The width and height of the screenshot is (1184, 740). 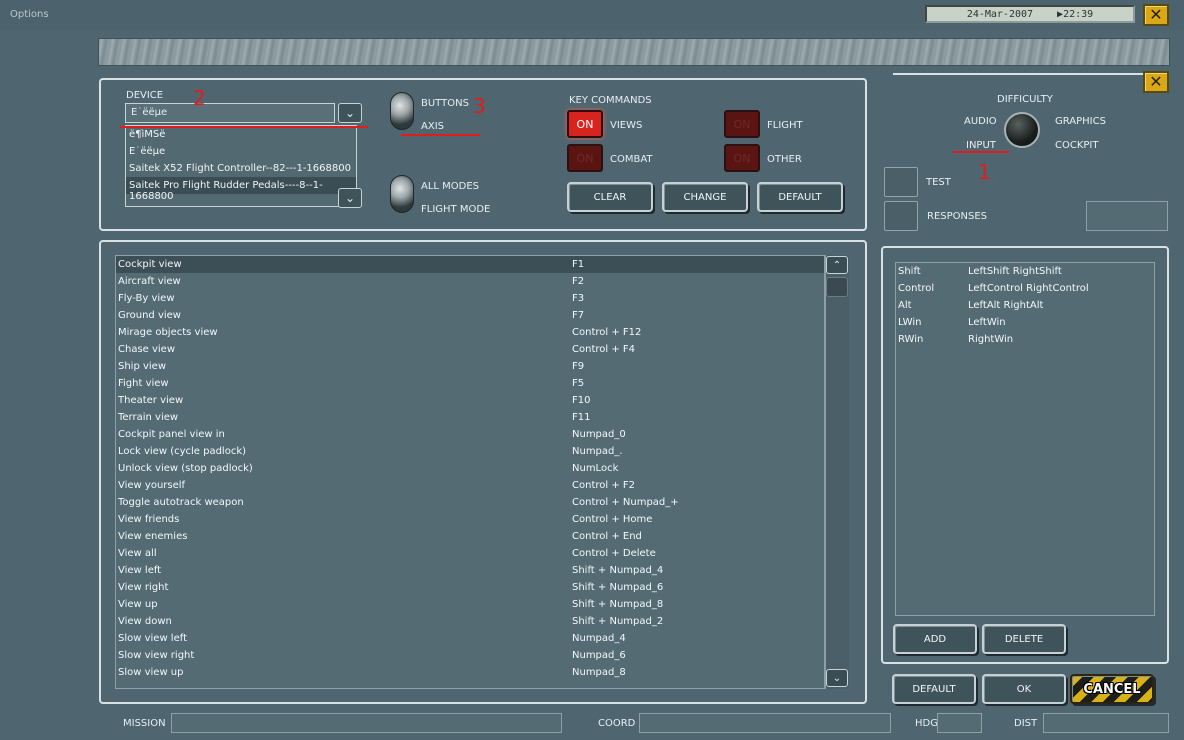 I want to click on list-item: Alt LeftAlt RightAlt, so click(x=1025, y=305).